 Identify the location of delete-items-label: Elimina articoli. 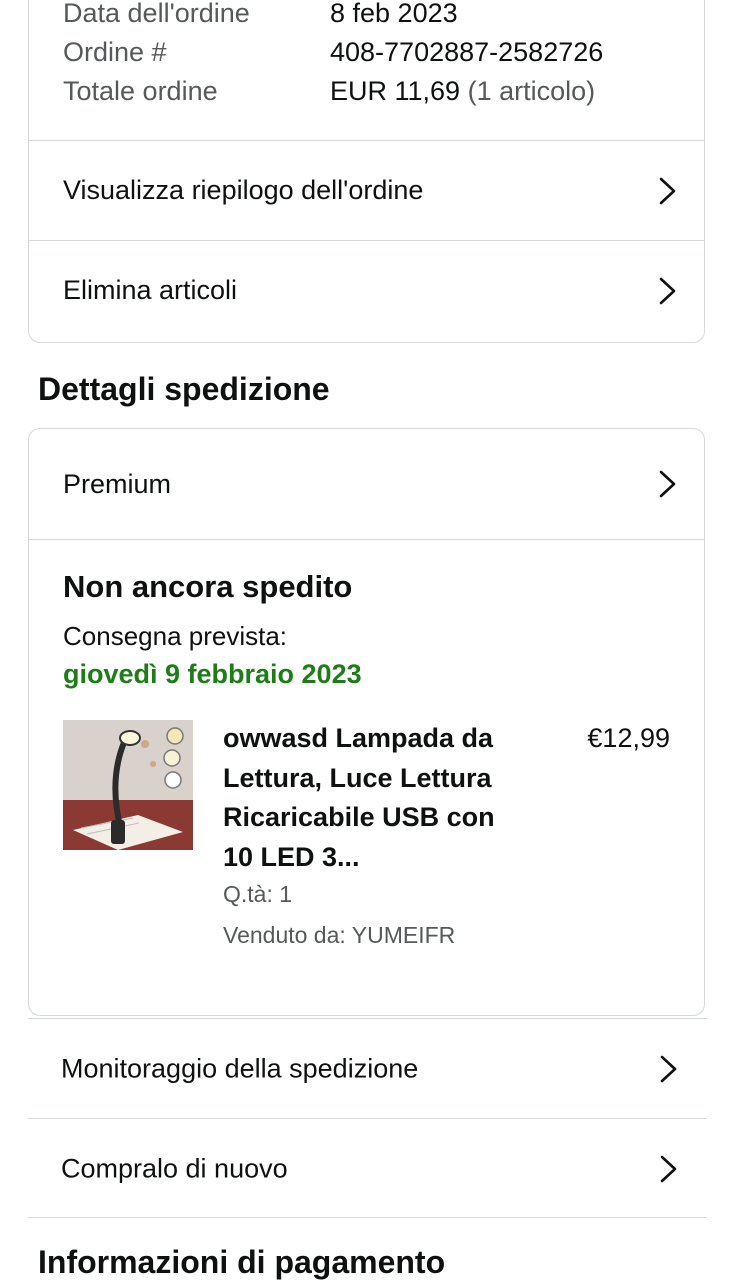
(150, 290).